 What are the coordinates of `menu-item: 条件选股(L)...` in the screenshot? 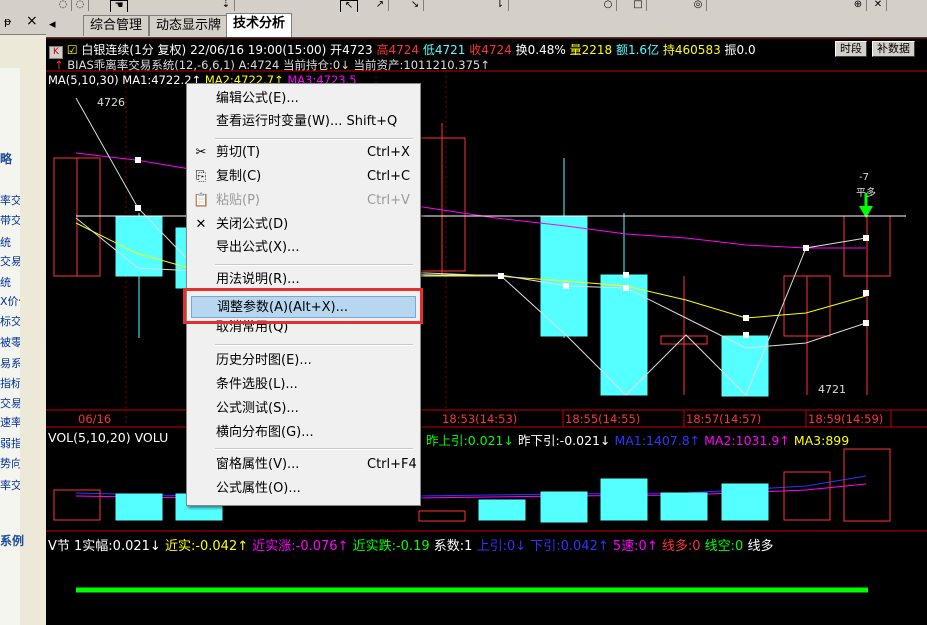 It's located at (303, 385).